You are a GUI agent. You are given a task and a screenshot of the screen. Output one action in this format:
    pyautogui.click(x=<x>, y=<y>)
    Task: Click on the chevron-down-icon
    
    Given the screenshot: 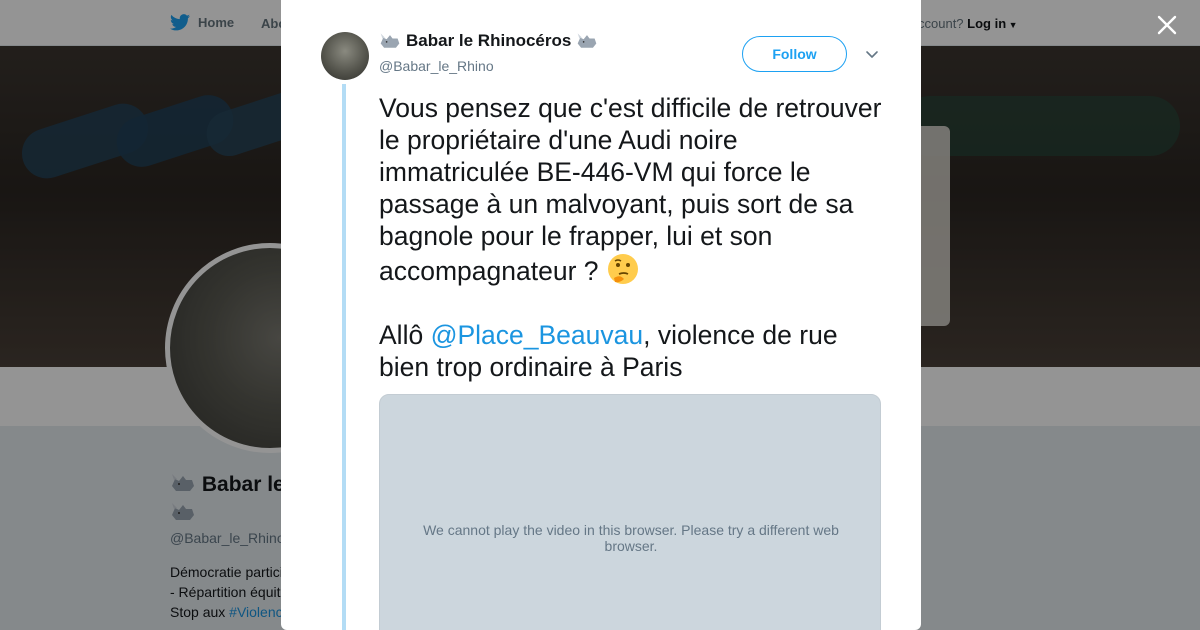 What is the action you would take?
    pyautogui.click(x=872, y=54)
    